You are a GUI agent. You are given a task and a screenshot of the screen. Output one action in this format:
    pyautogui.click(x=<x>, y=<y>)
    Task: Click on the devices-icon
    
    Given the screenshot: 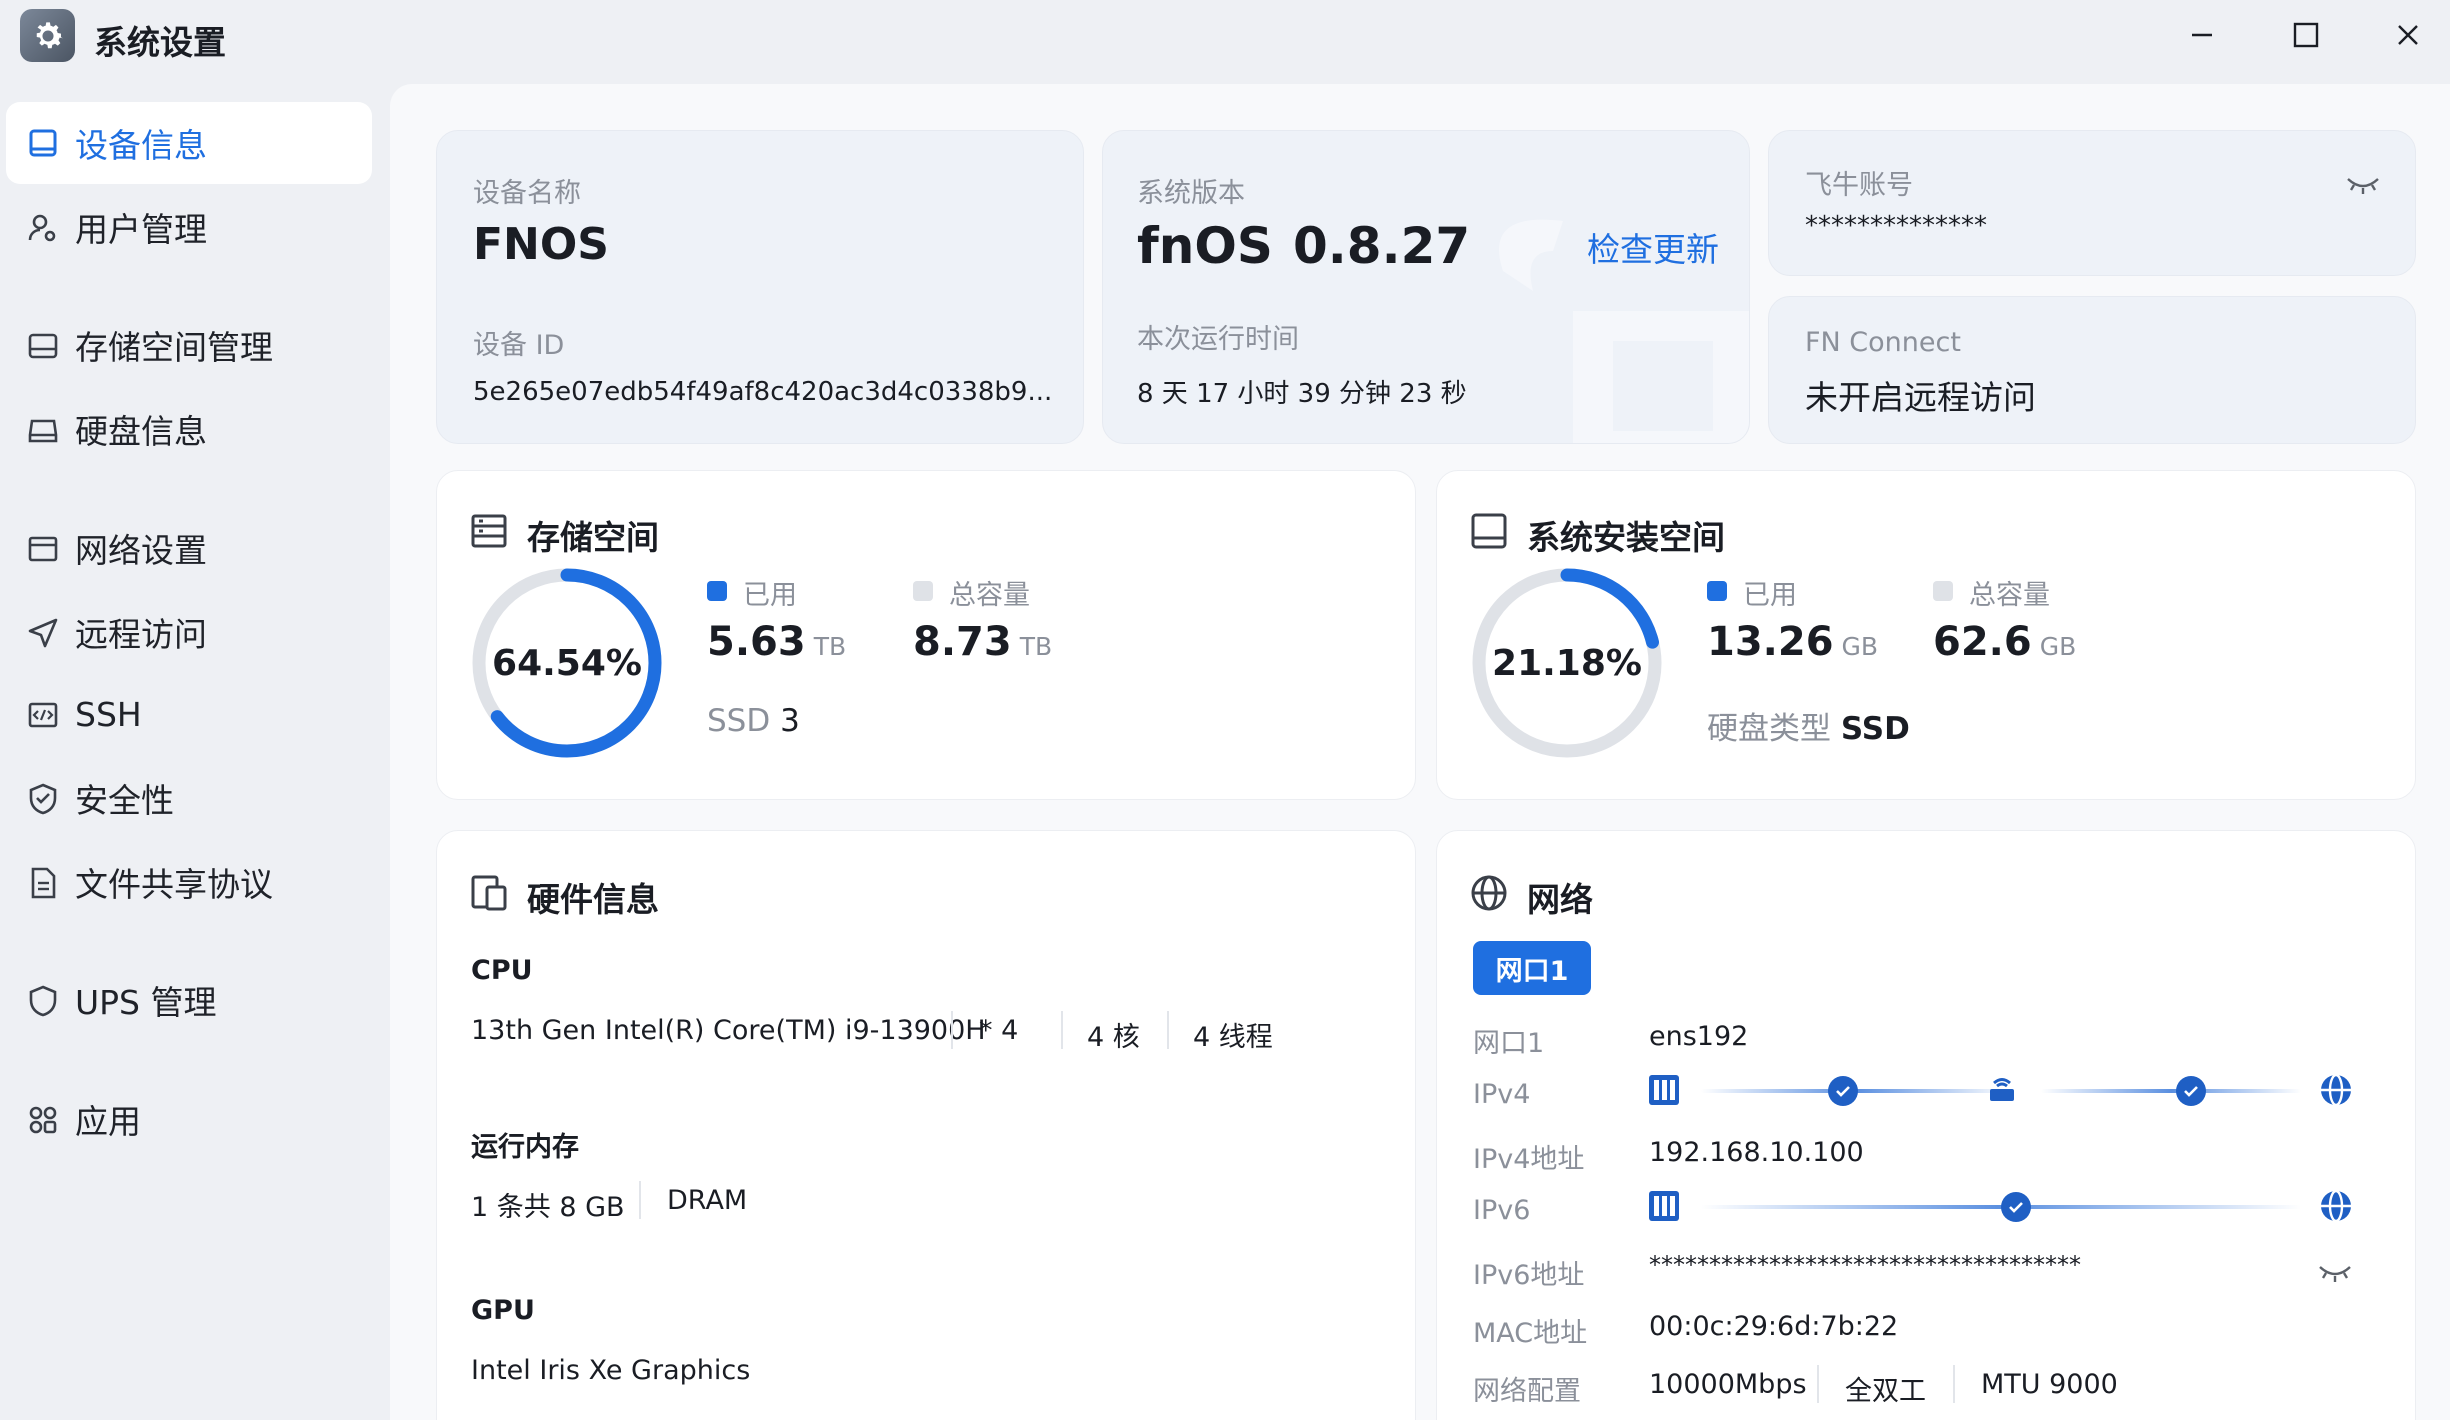 What is the action you would take?
    pyautogui.click(x=489, y=893)
    